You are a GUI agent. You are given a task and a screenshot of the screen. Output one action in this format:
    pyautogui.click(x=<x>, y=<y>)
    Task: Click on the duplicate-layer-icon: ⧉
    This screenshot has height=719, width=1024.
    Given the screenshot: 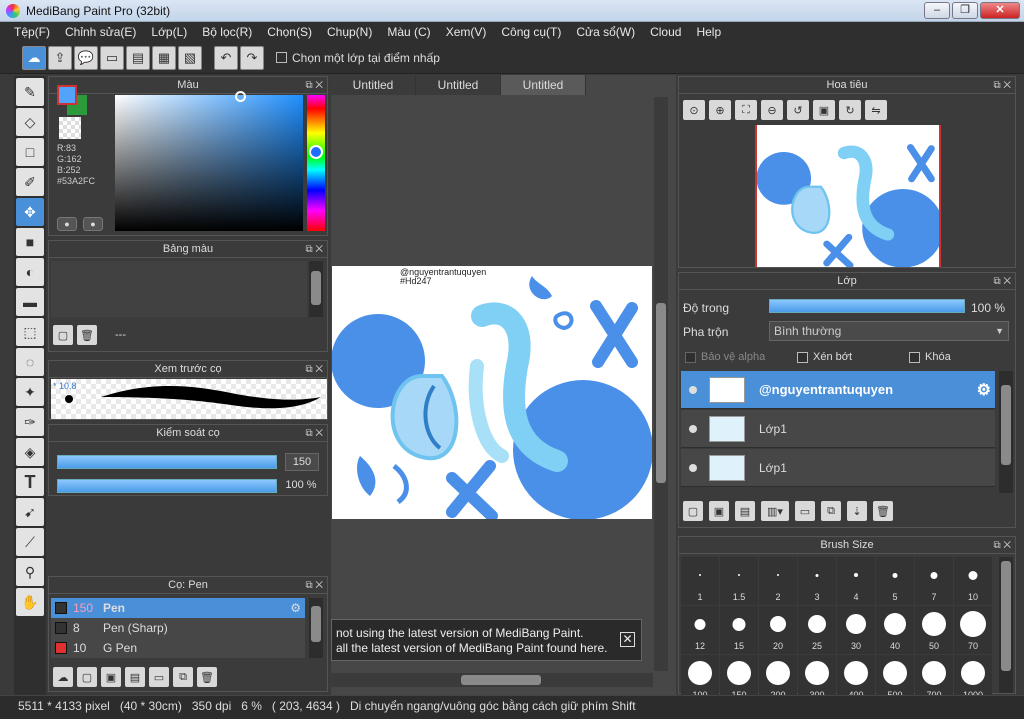 What is the action you would take?
    pyautogui.click(x=831, y=511)
    